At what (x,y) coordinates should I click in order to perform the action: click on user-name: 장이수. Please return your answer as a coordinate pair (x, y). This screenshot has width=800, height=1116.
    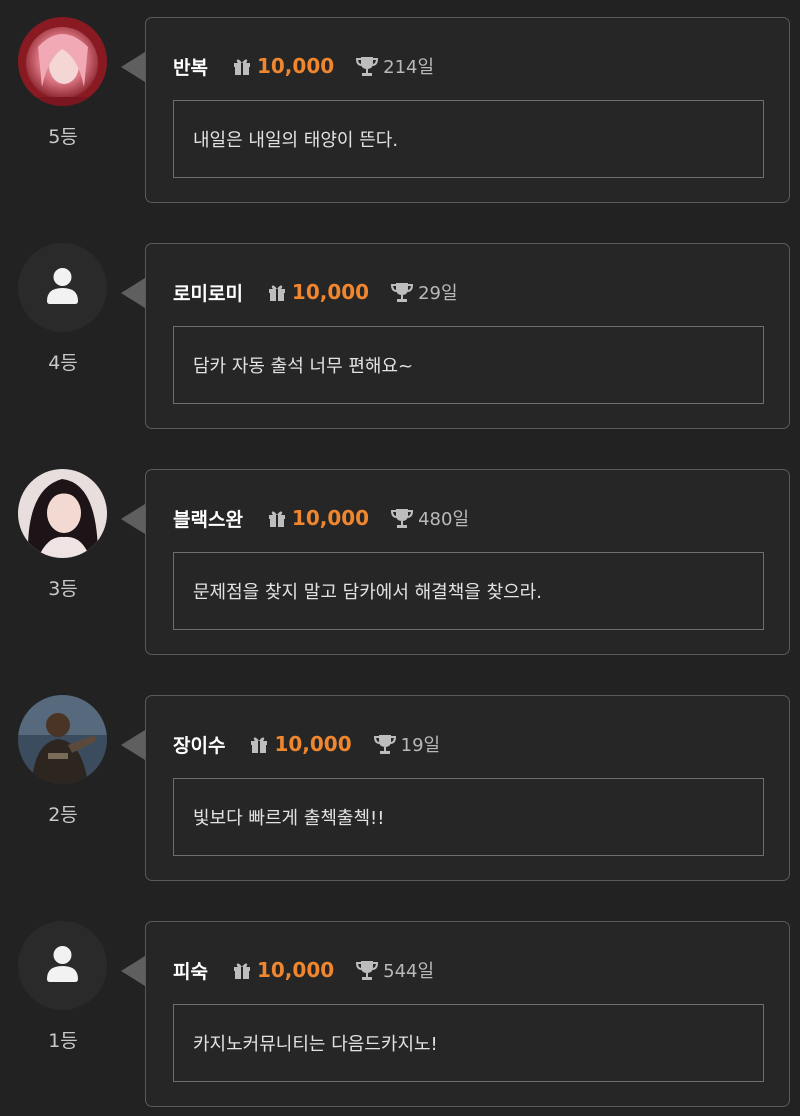
    Looking at the image, I should click on (199, 744).